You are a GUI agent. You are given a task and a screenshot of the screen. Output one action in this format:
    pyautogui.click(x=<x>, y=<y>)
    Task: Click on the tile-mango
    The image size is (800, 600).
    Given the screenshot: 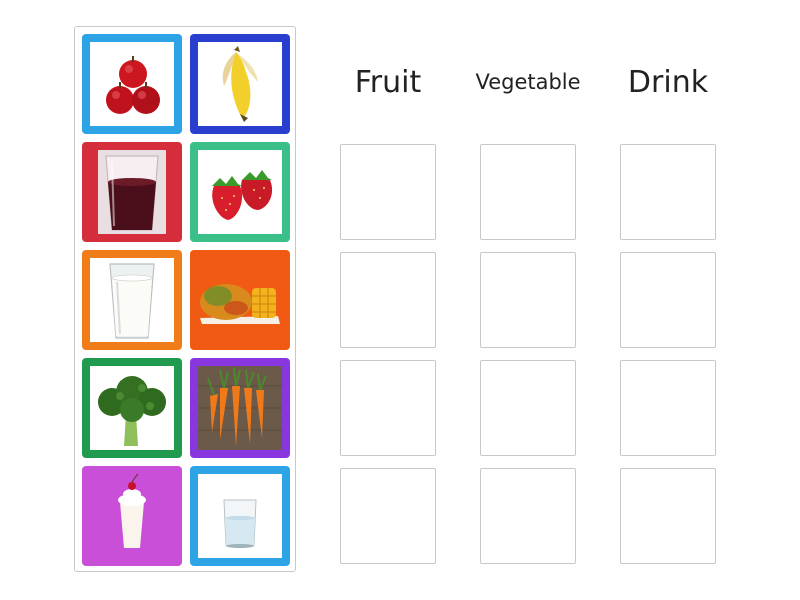 What is the action you would take?
    pyautogui.click(x=240, y=300)
    